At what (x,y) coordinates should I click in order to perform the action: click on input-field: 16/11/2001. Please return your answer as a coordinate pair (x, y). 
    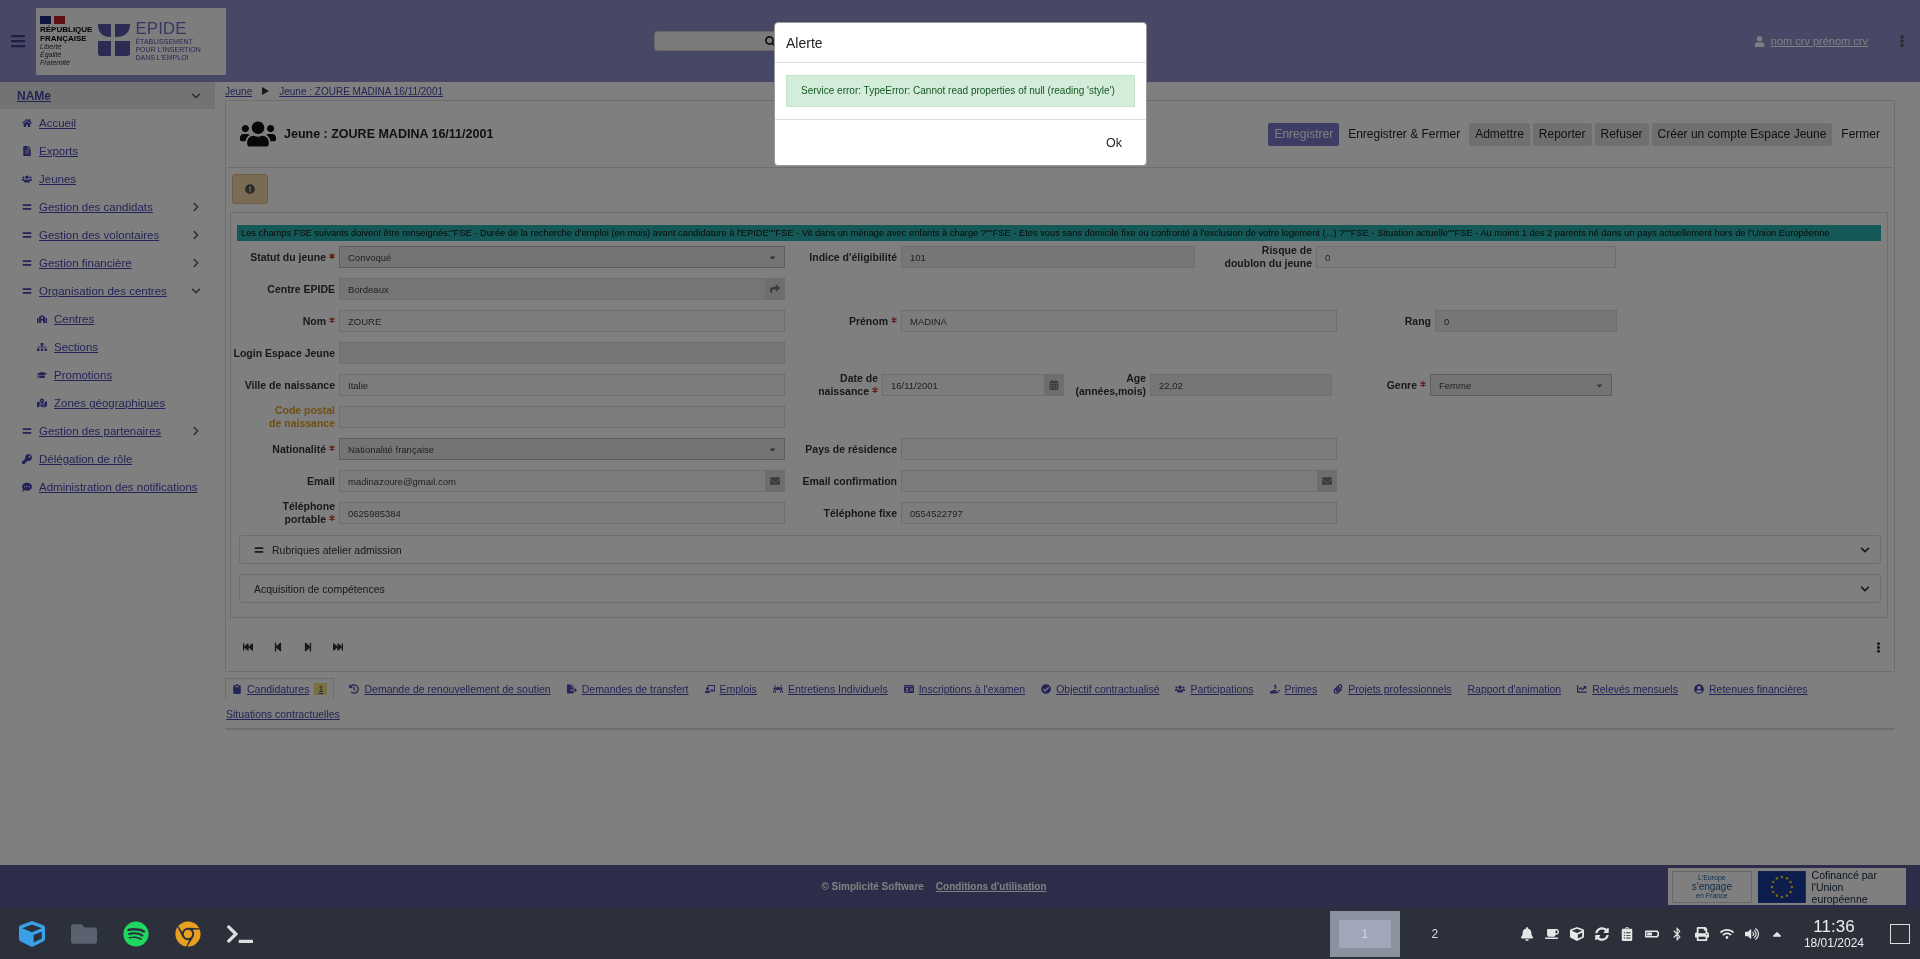
    Looking at the image, I should click on (973, 385).